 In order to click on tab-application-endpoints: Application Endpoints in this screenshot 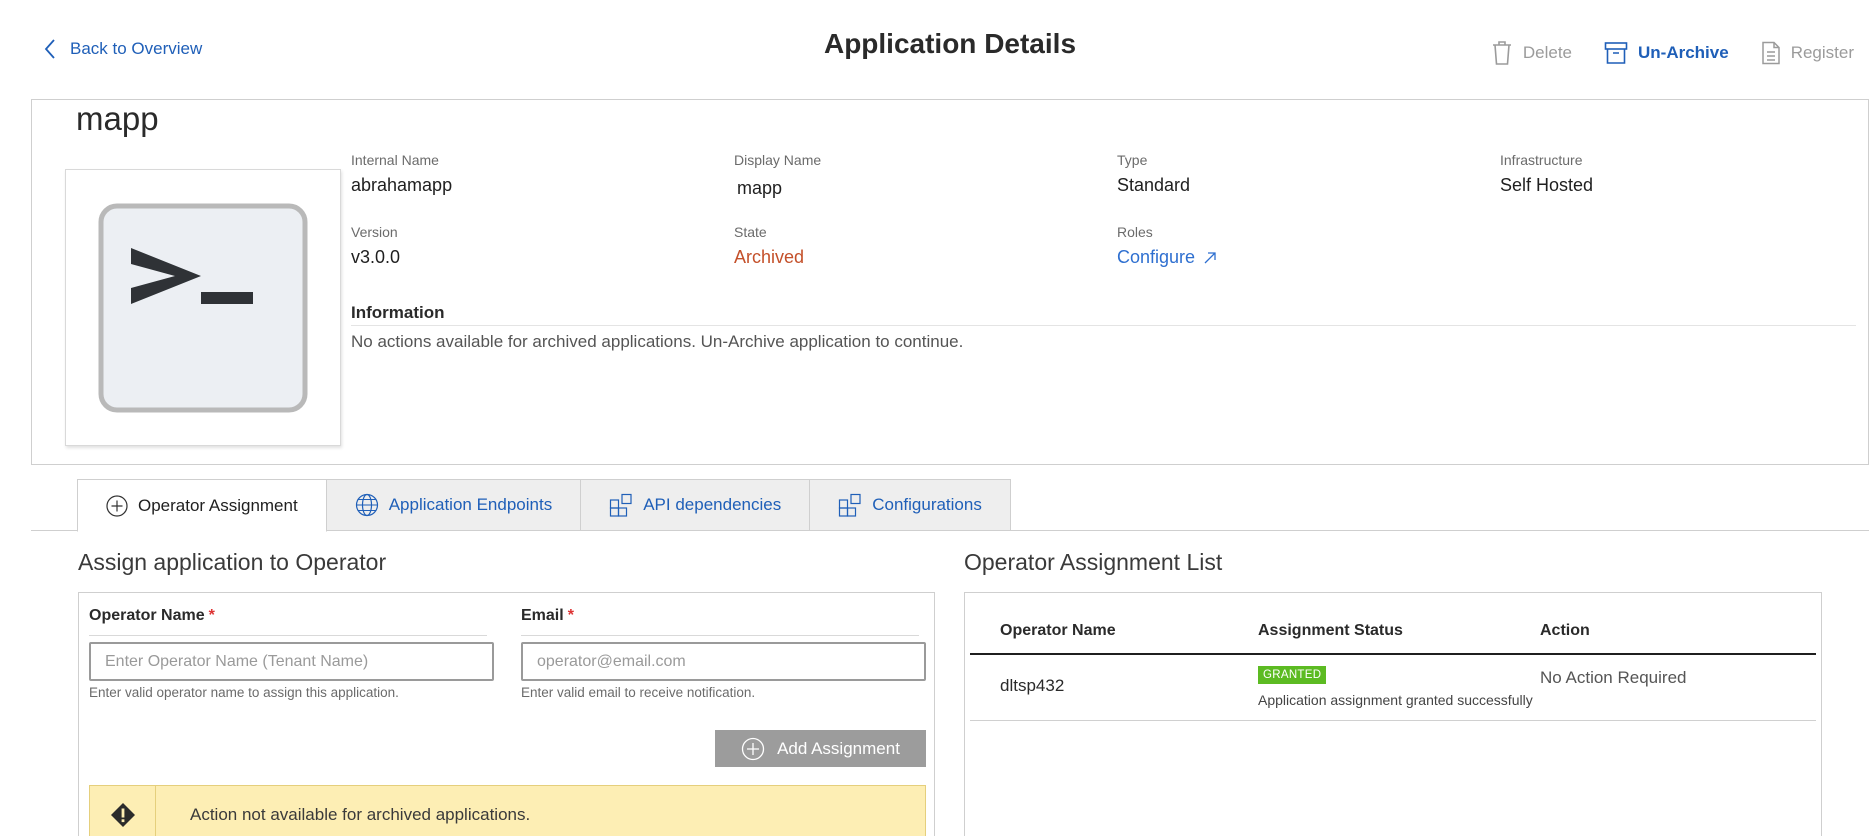, I will do `click(453, 505)`.